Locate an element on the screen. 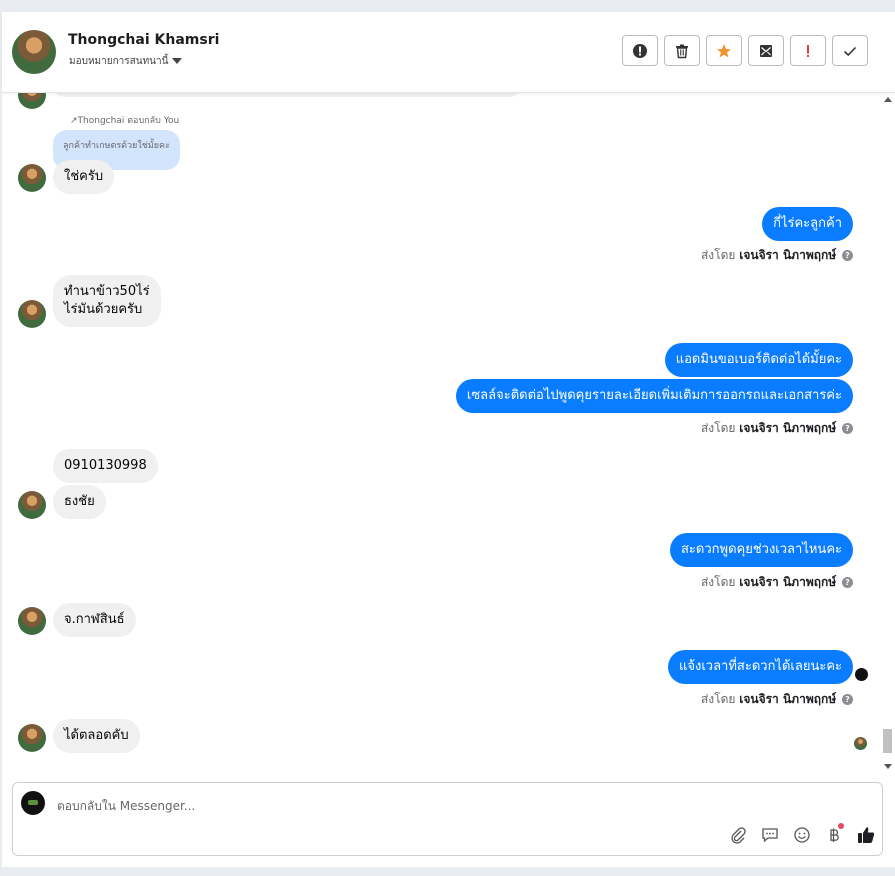  mail-icon is located at coordinates (766, 50).